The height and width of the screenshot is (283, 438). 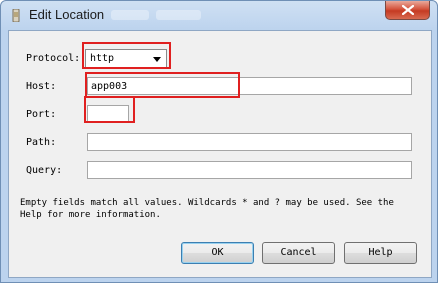 I want to click on dialog-title: Edit Location, so click(x=67, y=14).